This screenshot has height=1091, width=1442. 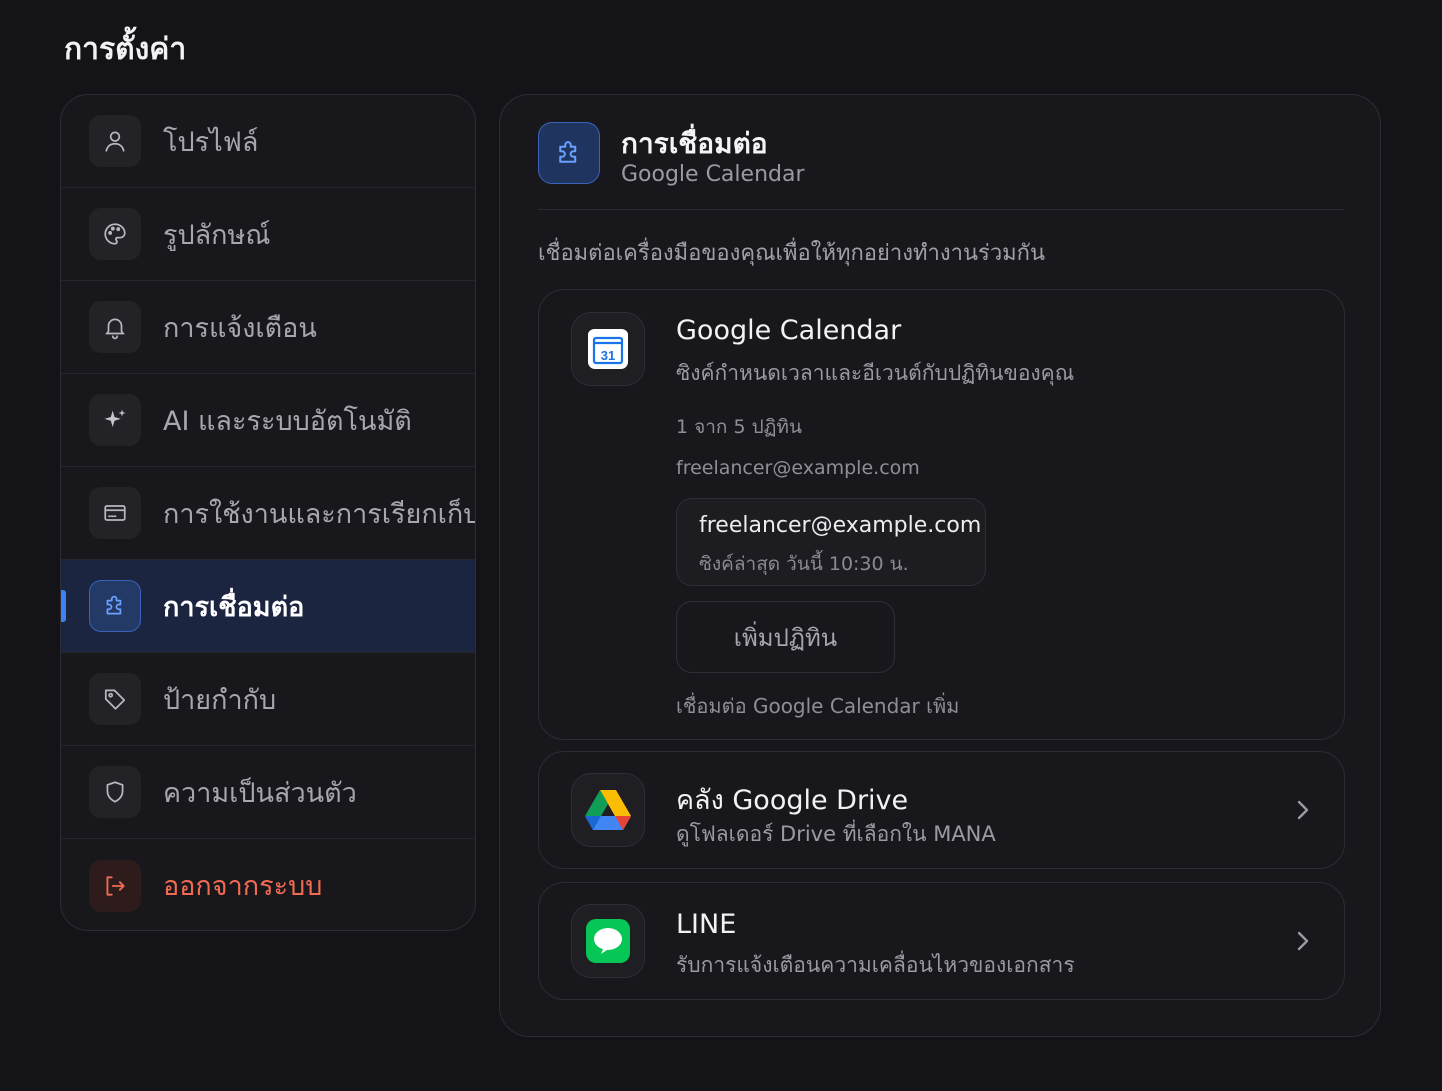 I want to click on panel-title: การเชื่อมต่อ, so click(x=694, y=143).